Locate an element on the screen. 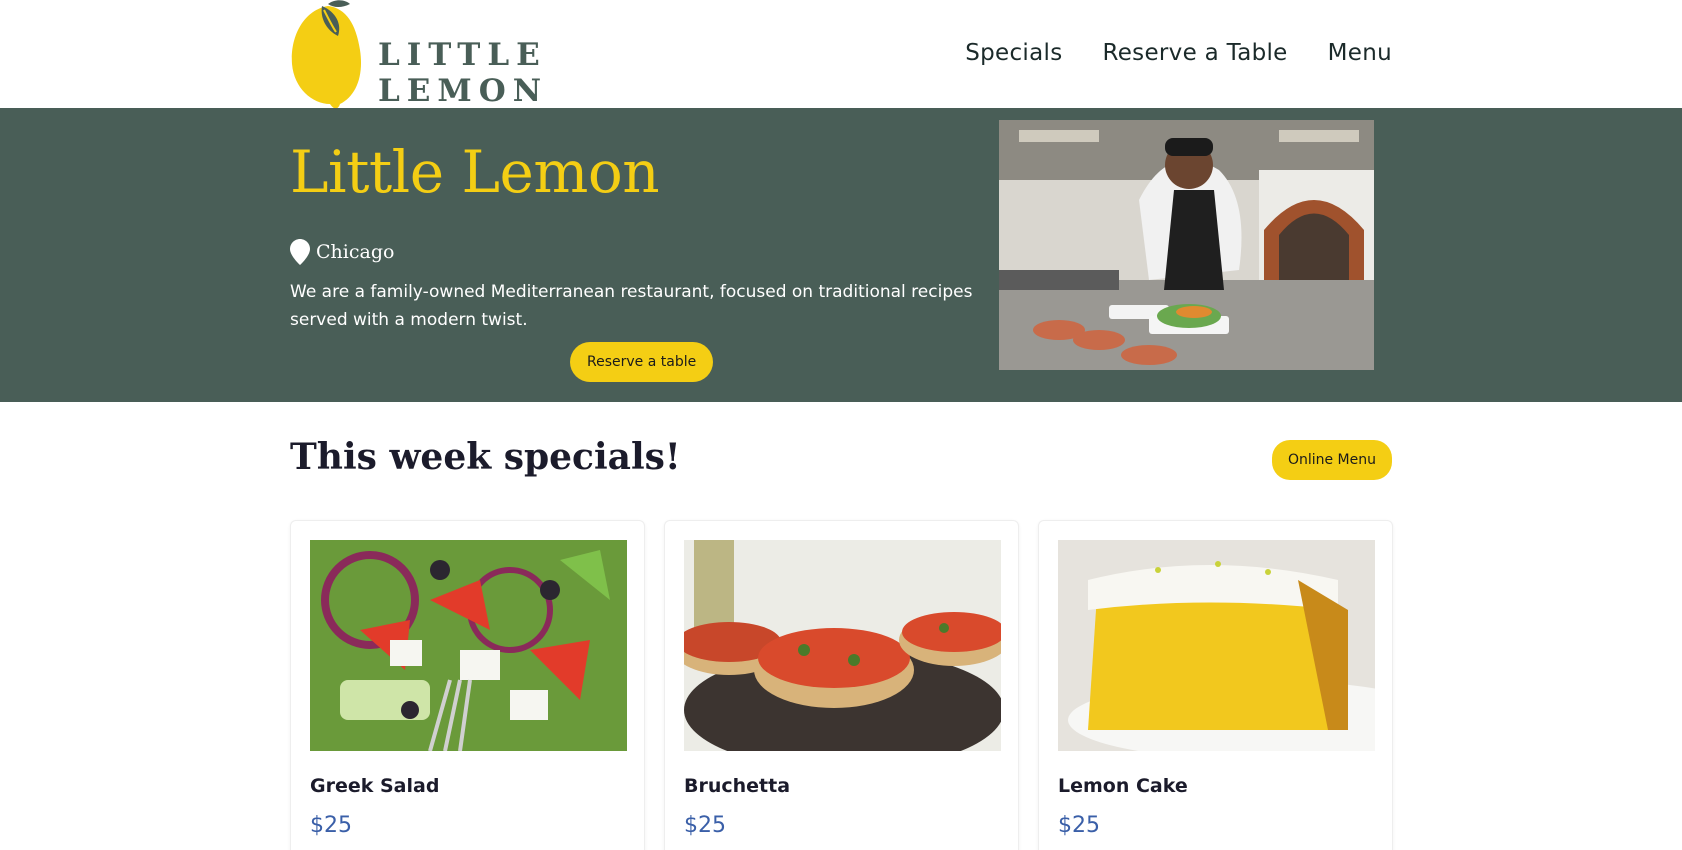 This screenshot has height=850, width=1682. logo: LITTLE LEMON is located at coordinates (500, 54).